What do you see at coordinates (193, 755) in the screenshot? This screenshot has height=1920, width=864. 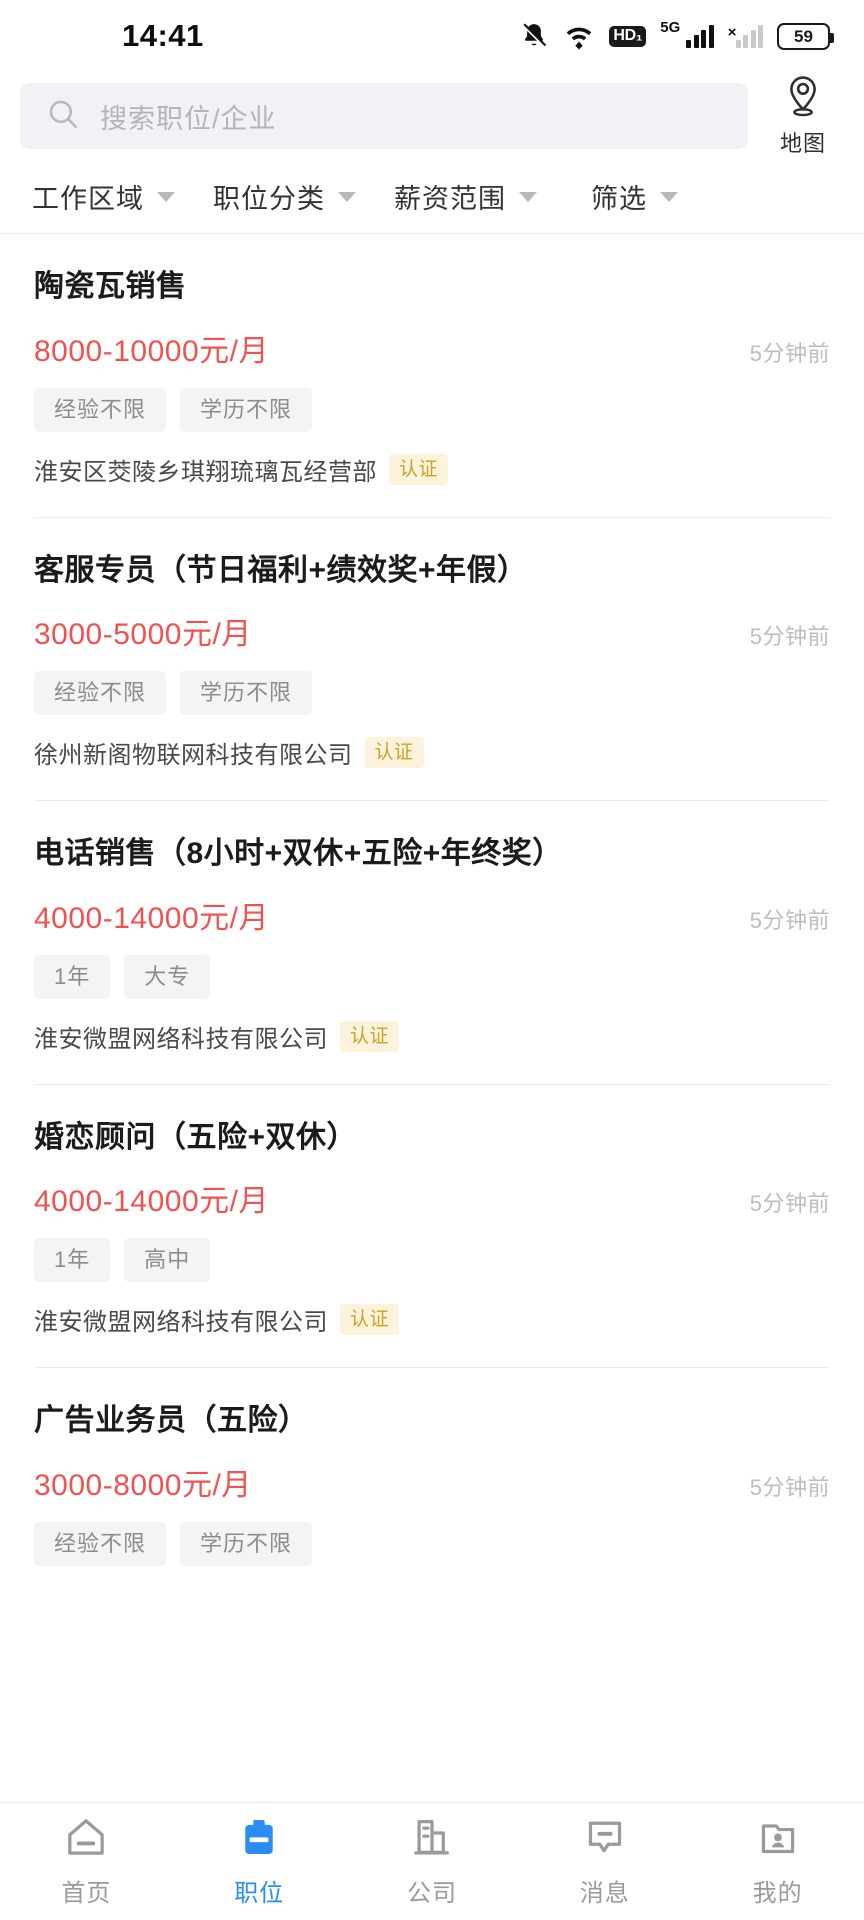 I see `job-company-name: 徐州新阁物联网科技有限公司` at bounding box center [193, 755].